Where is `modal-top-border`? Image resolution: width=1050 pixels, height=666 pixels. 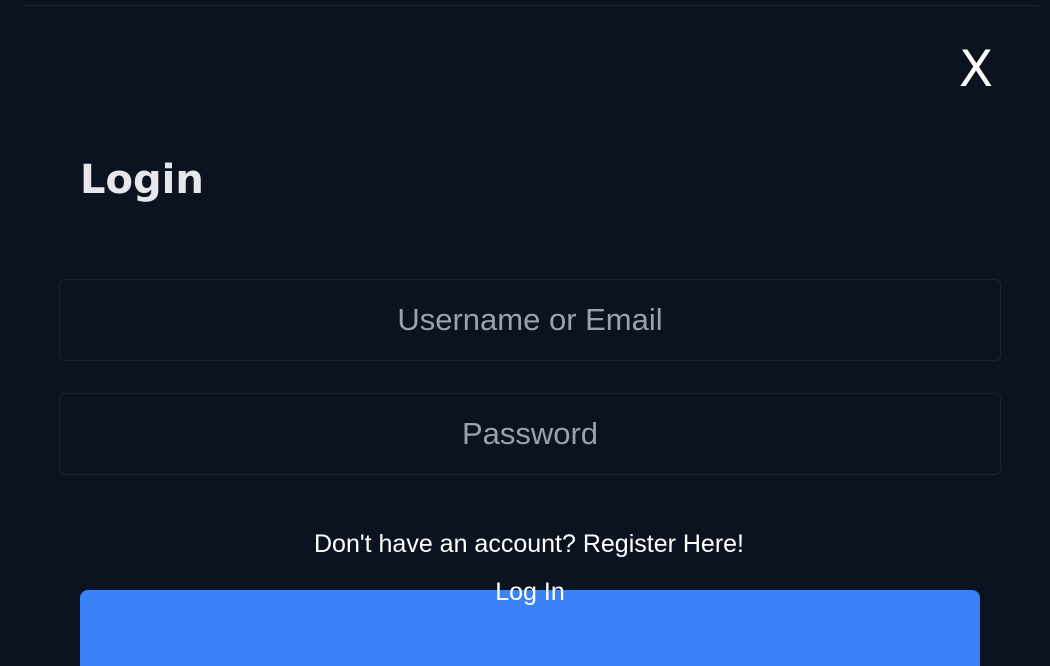 modal-top-border is located at coordinates (530, 5).